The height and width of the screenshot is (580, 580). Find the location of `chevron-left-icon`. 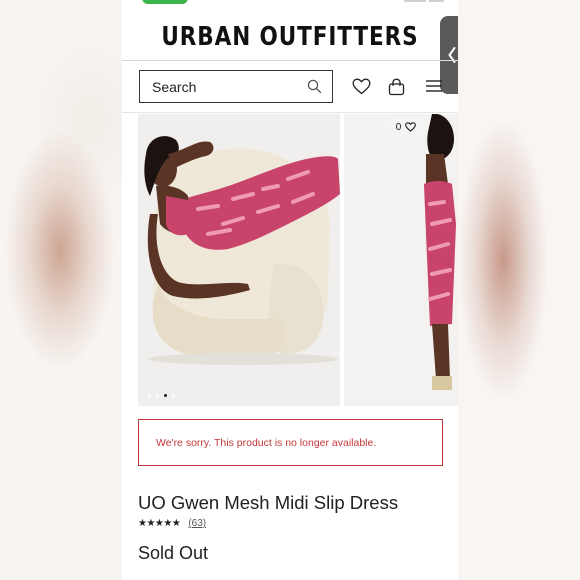

chevron-left-icon is located at coordinates (452, 55).